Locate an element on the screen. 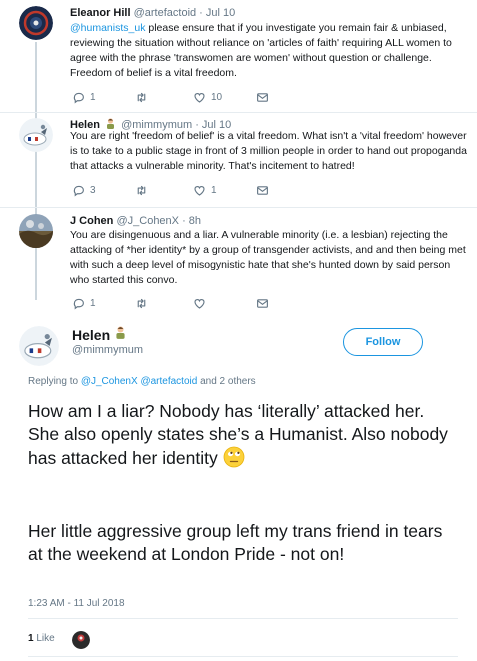  like-count: 1 is located at coordinates (214, 190).